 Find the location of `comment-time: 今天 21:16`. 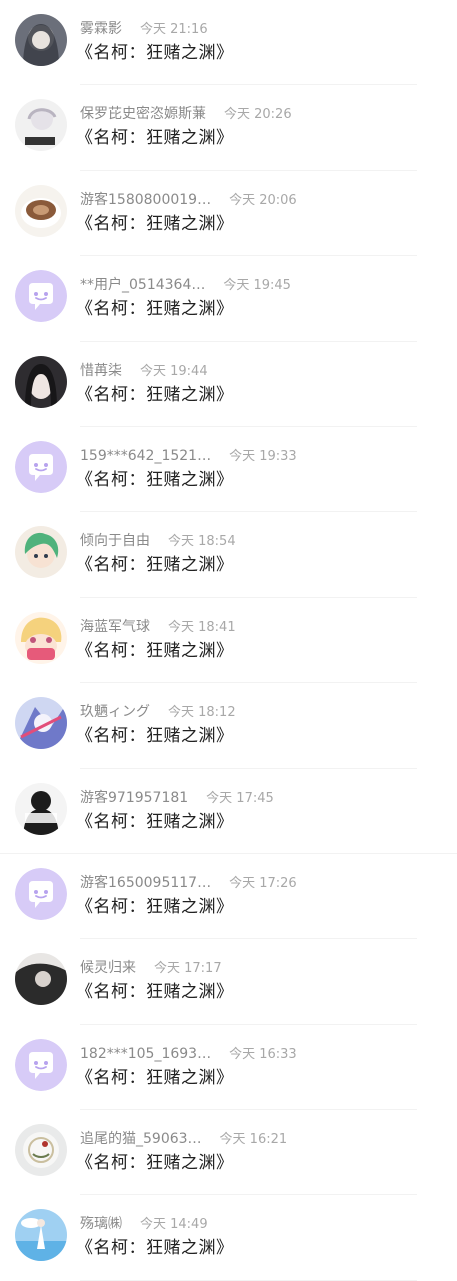

comment-time: 今天 21:16 is located at coordinates (174, 29).